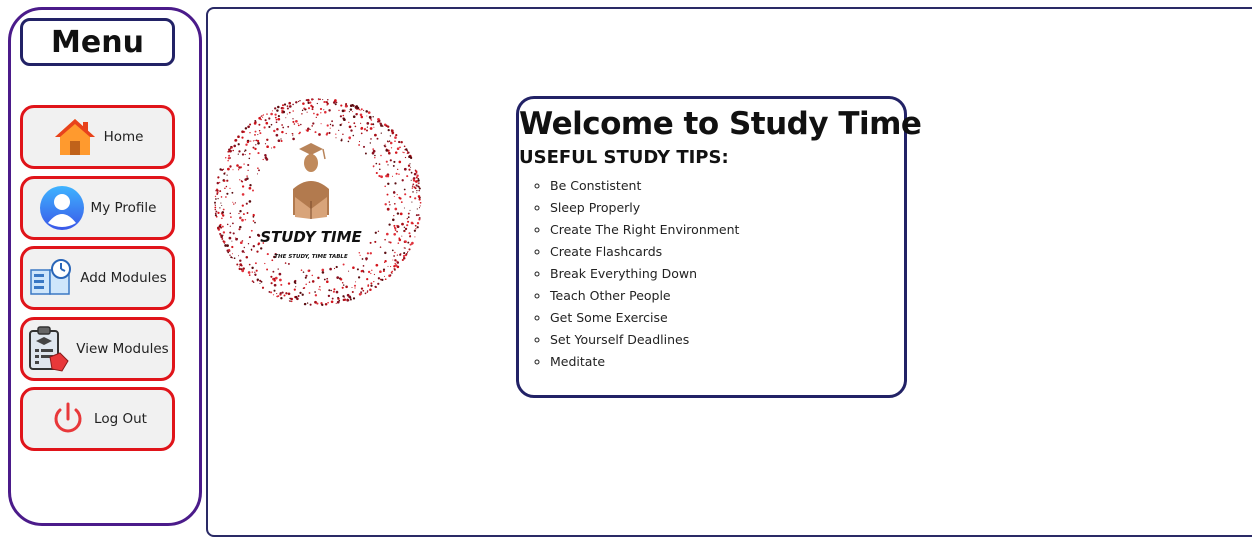 This screenshot has height=537, width=1252. What do you see at coordinates (97, 278) in the screenshot?
I see `add-modules-button: Add Modules` at bounding box center [97, 278].